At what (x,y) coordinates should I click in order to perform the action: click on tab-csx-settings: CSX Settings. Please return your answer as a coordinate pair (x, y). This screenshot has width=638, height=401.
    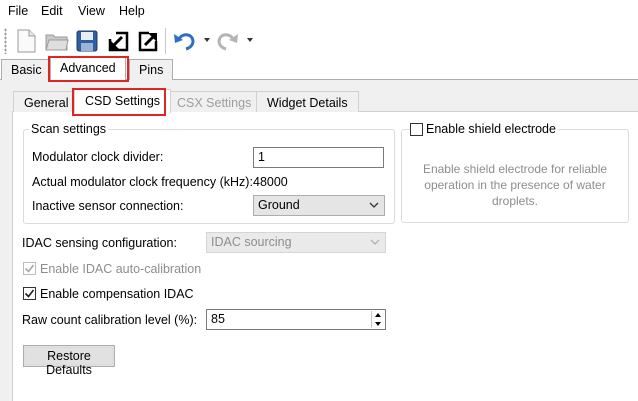
    Looking at the image, I should click on (214, 101).